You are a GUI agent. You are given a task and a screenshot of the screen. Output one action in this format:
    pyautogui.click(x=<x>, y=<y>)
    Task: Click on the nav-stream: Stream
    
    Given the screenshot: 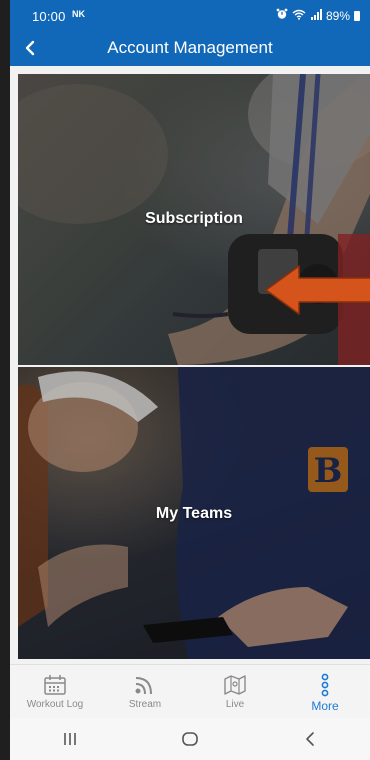 What is the action you would take?
    pyautogui.click(x=145, y=692)
    